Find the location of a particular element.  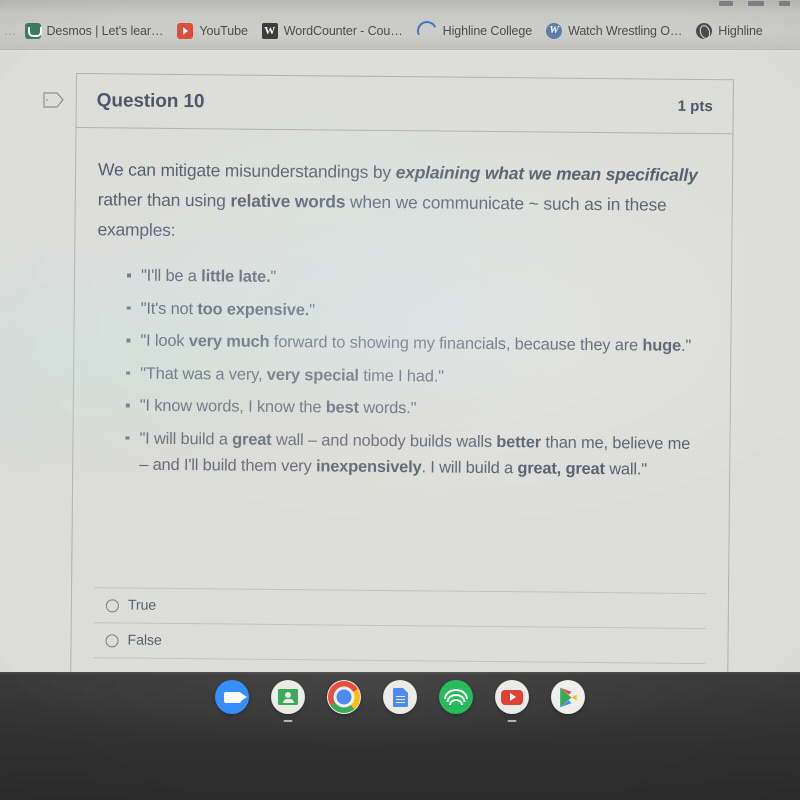

shelf-app-chrome is located at coordinates (344, 697).